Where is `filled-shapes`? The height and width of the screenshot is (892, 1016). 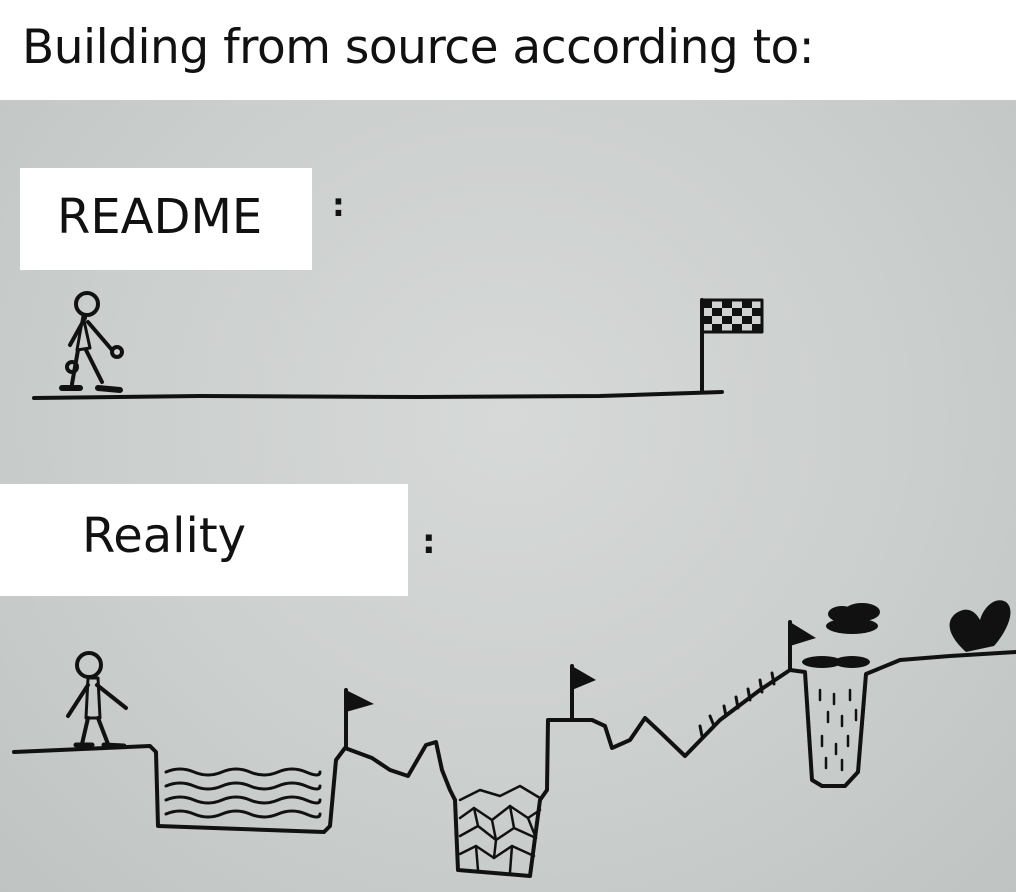
filled-shapes is located at coordinates (678, 656).